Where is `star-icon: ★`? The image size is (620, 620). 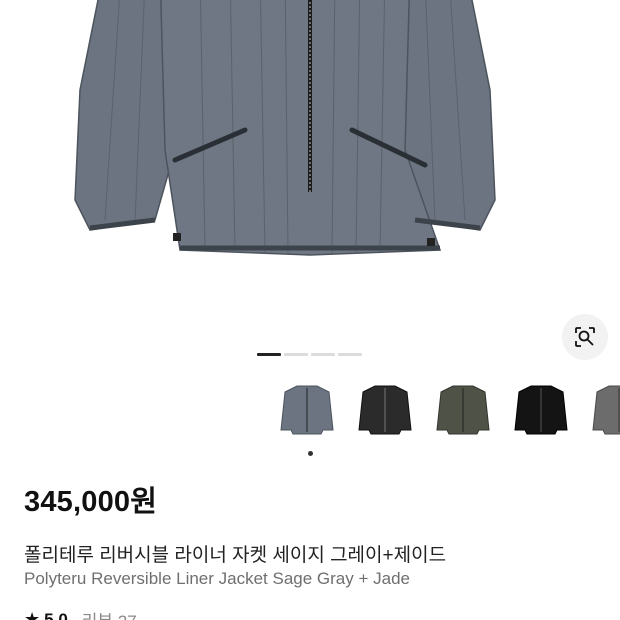 star-icon: ★ is located at coordinates (32, 614).